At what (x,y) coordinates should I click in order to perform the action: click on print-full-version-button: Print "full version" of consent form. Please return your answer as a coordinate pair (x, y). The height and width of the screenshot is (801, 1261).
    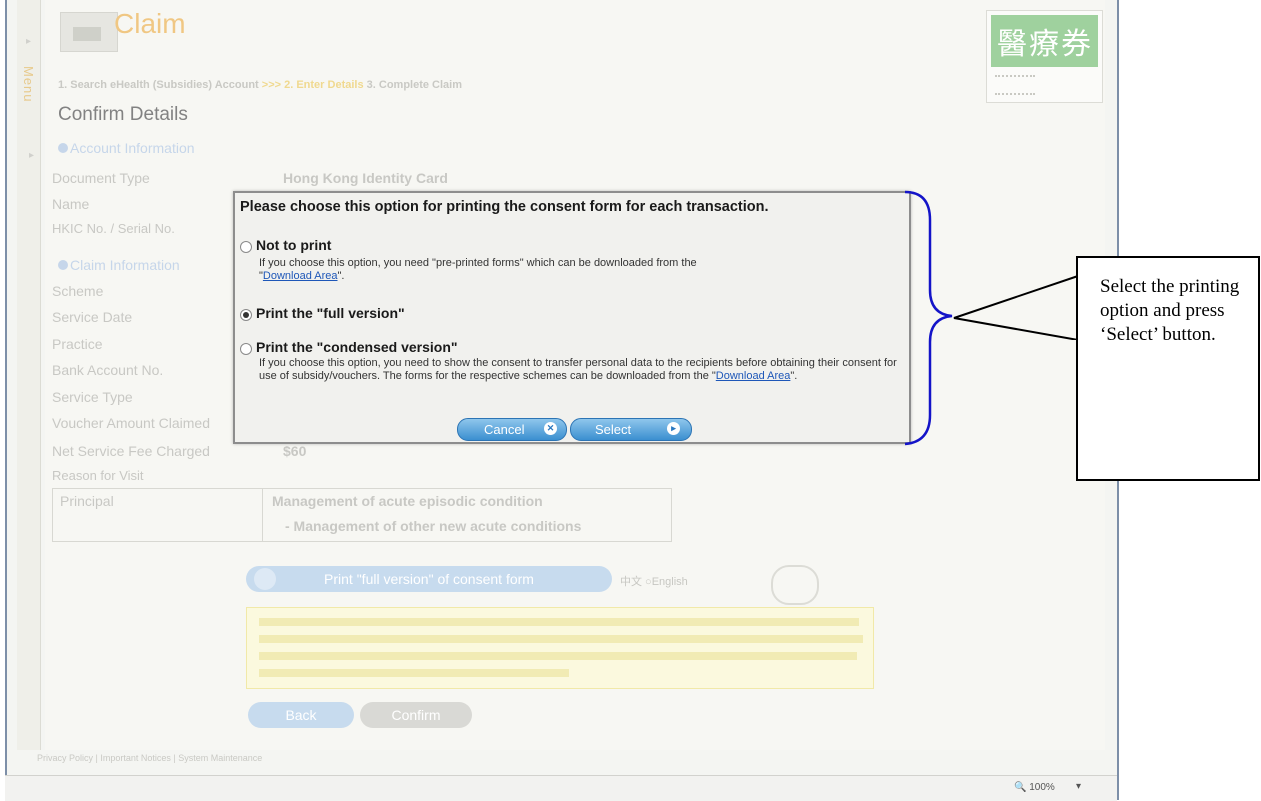
    Looking at the image, I should click on (429, 579).